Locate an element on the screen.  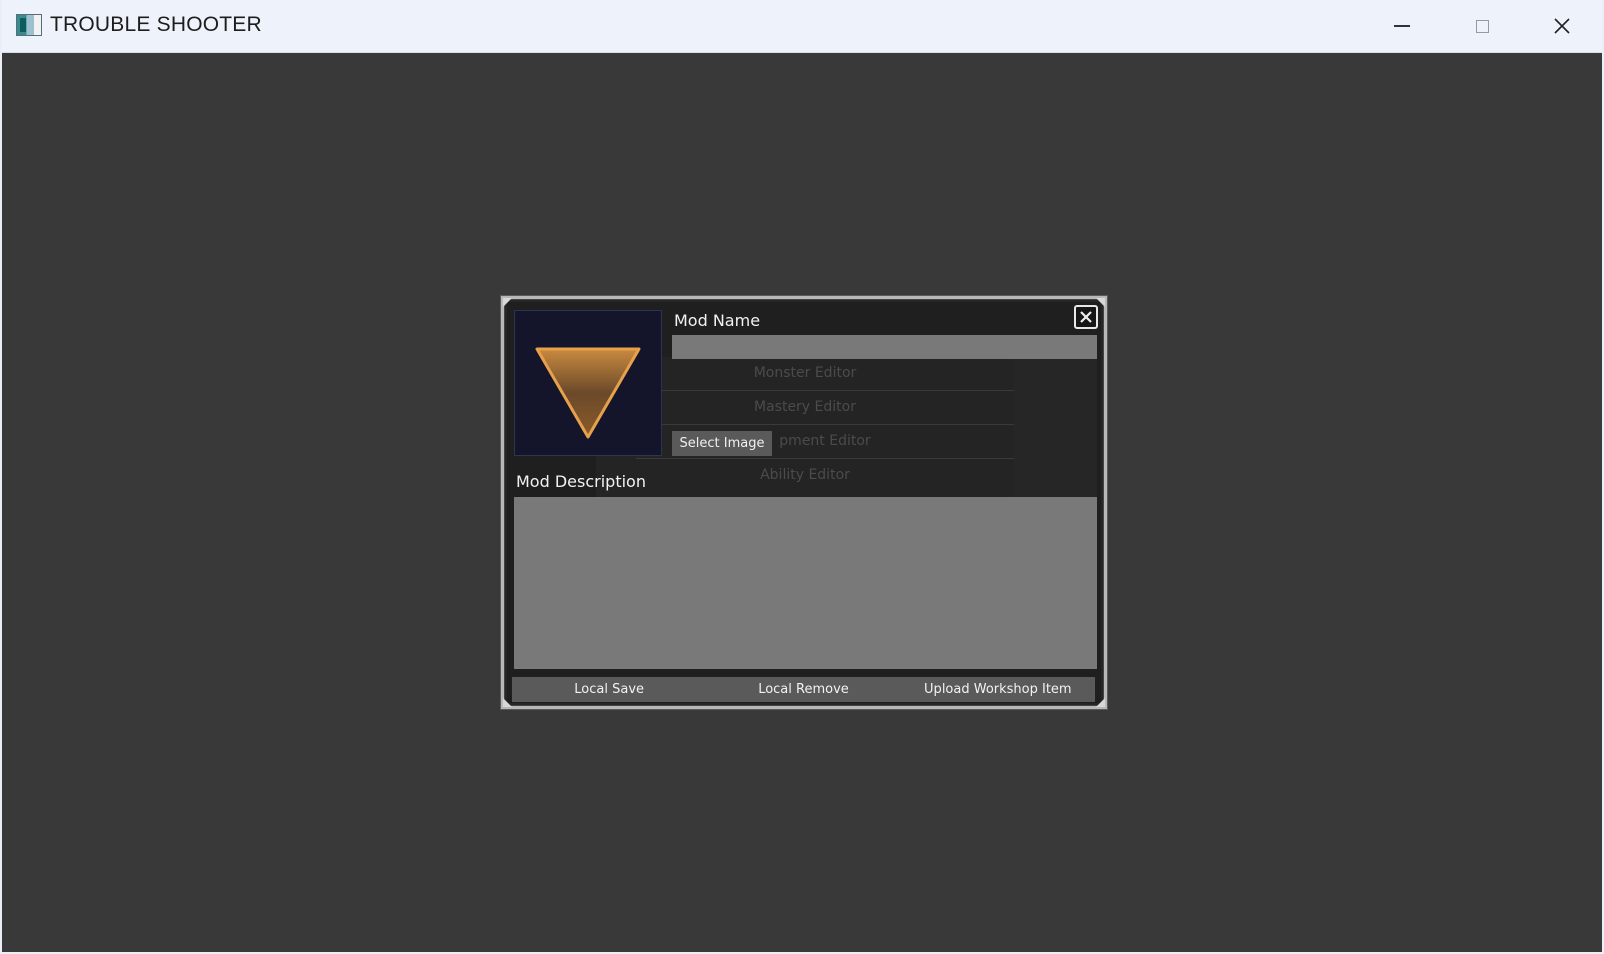
background-panel is located at coordinates (1055, 427).